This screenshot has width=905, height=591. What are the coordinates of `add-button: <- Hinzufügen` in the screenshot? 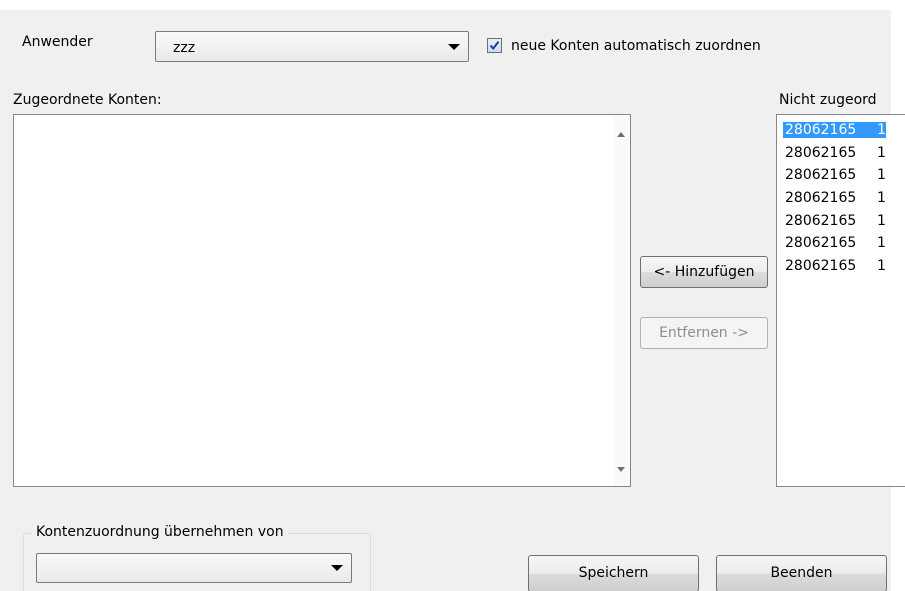 It's located at (704, 272).